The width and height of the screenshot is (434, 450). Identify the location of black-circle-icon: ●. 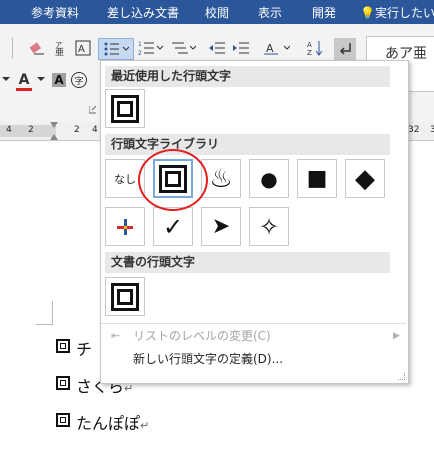
(269, 178).